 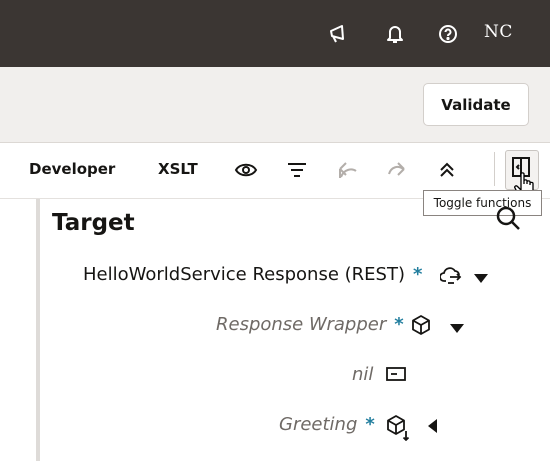 I want to click on help-icon, so click(x=448, y=34).